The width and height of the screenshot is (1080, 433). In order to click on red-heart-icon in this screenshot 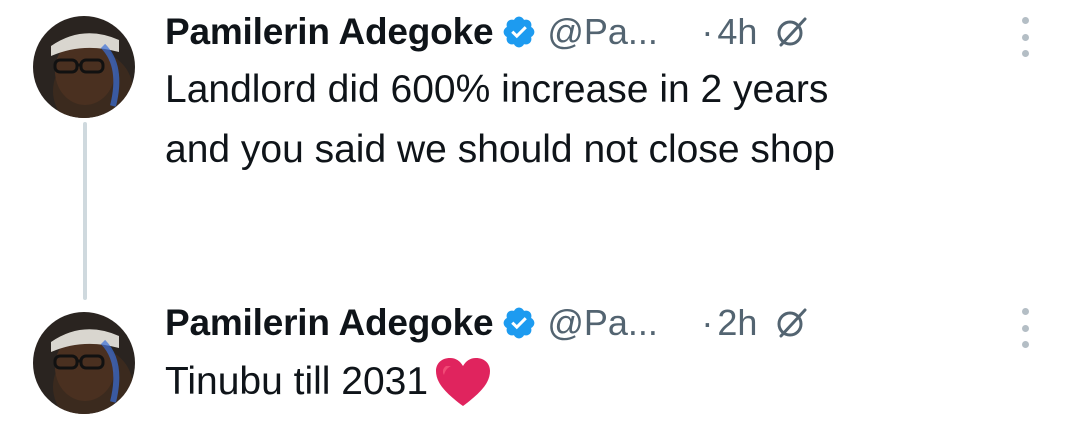, I will do `click(463, 382)`.